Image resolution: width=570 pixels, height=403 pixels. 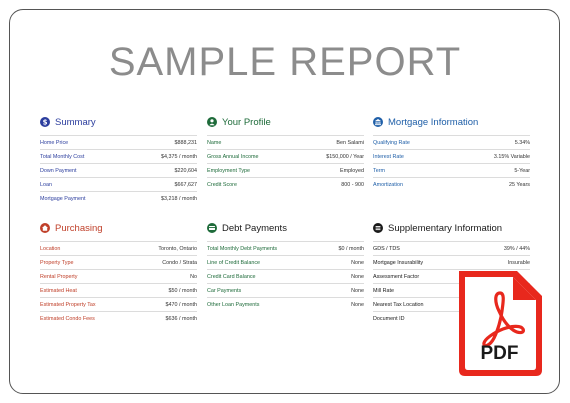 I want to click on row-label: Down Payment, so click(x=58, y=170).